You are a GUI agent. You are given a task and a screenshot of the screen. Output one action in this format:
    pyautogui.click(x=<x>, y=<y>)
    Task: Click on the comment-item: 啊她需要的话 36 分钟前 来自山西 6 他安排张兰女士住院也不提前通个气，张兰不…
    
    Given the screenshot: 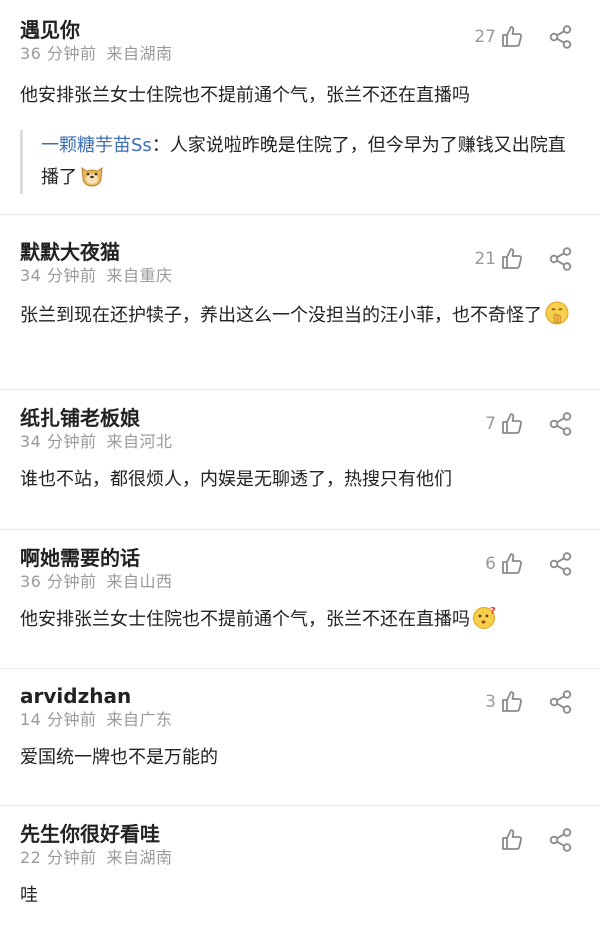 What is the action you would take?
    pyautogui.click(x=300, y=599)
    